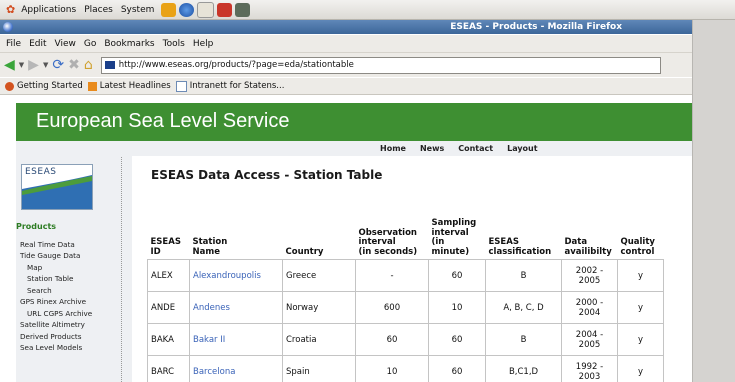 Image resolution: width=735 pixels, height=382 pixels. What do you see at coordinates (65, 44) in the screenshot?
I see `menu-view: View` at bounding box center [65, 44].